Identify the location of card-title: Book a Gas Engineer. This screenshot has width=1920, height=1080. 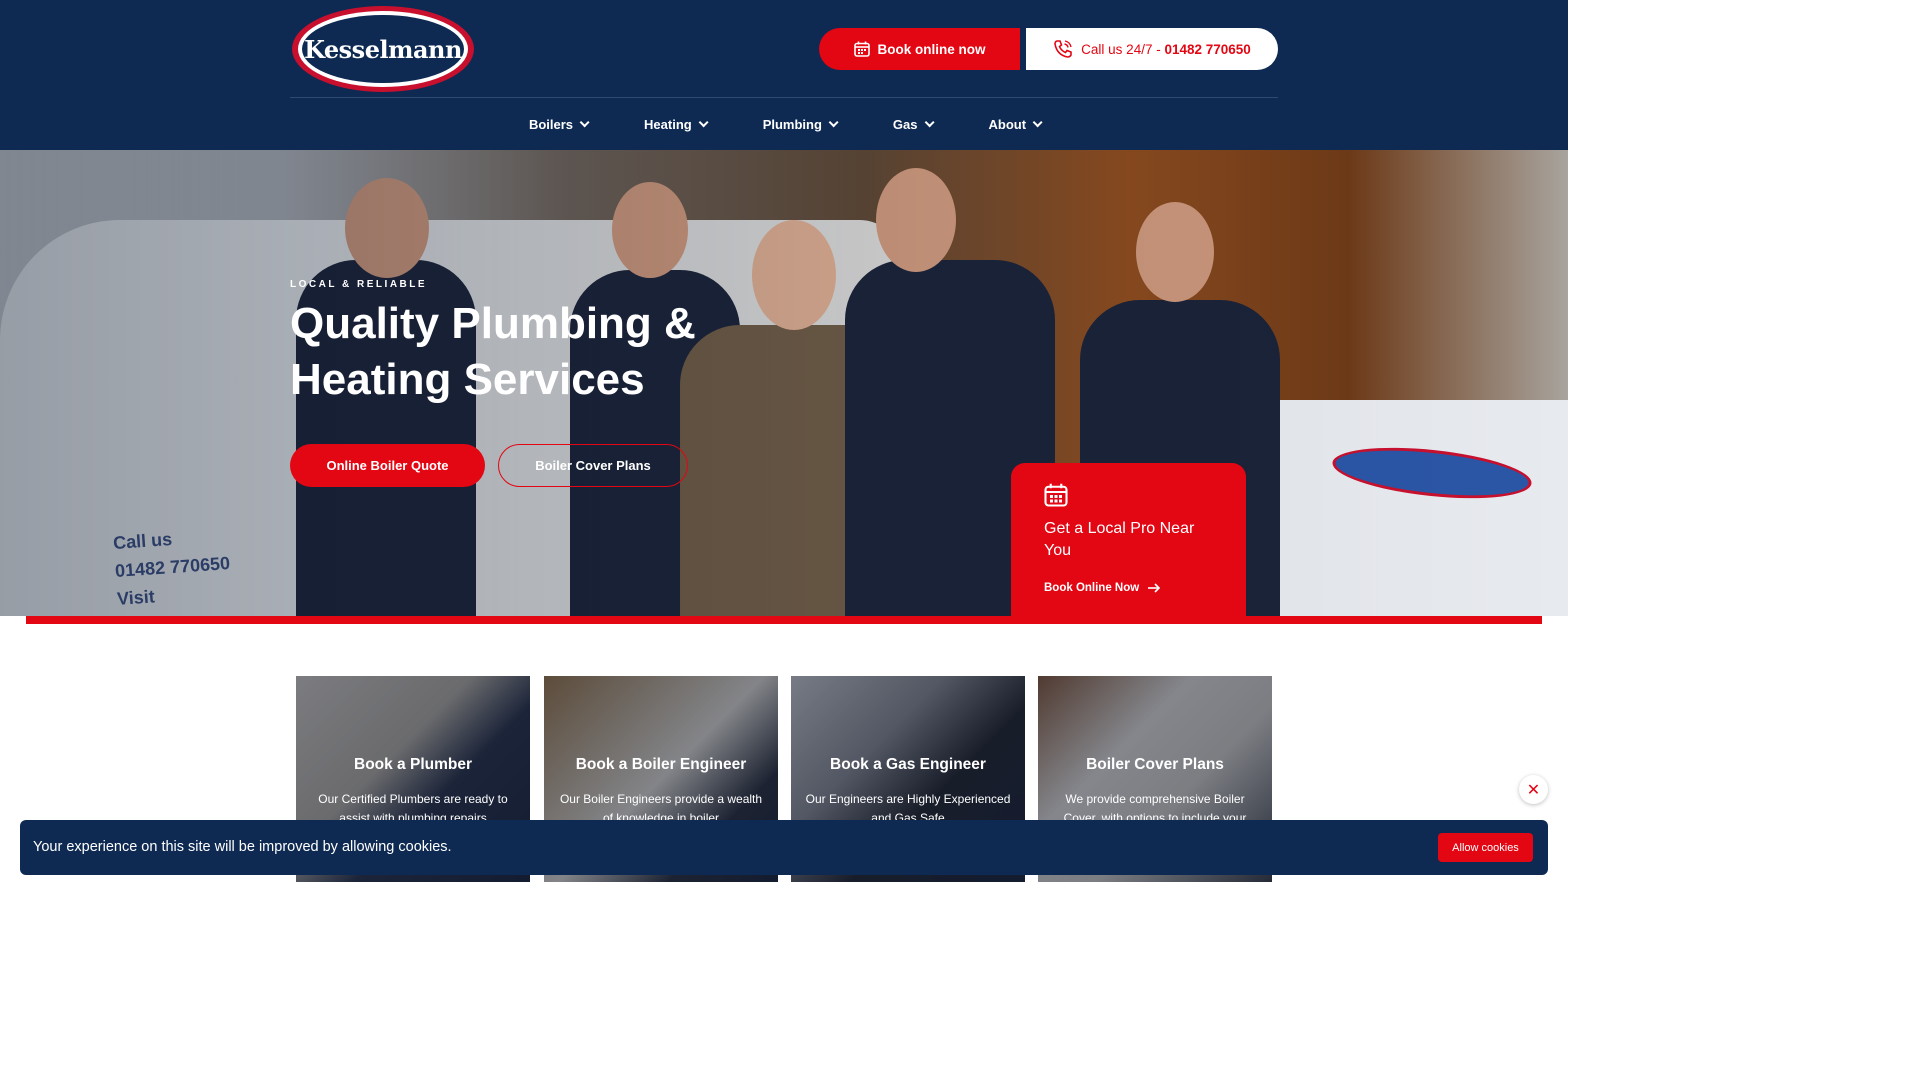
(908, 764).